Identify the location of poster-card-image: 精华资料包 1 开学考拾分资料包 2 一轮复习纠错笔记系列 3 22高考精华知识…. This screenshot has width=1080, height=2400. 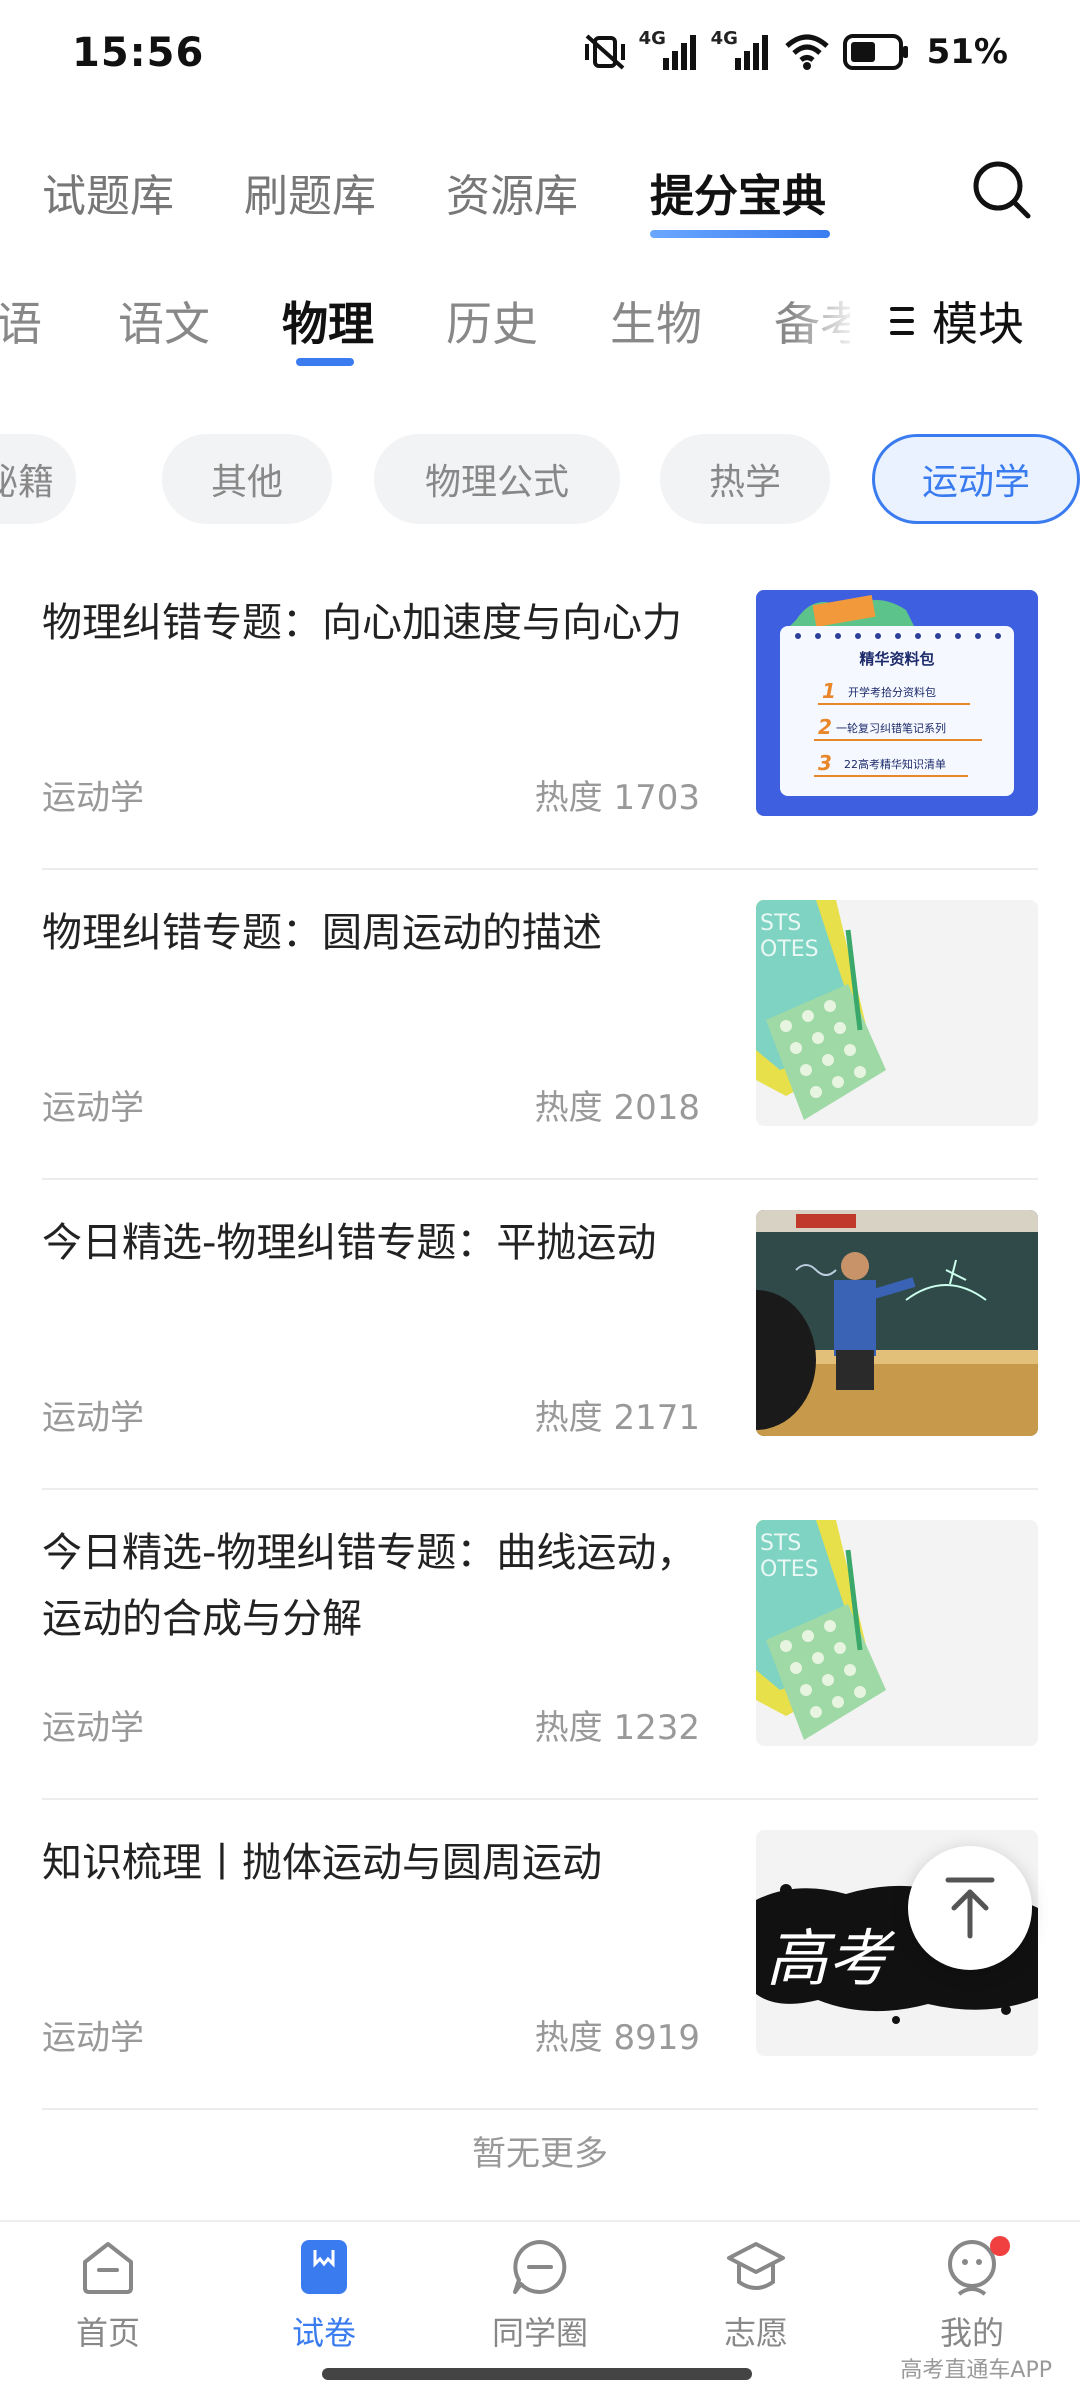
(897, 703).